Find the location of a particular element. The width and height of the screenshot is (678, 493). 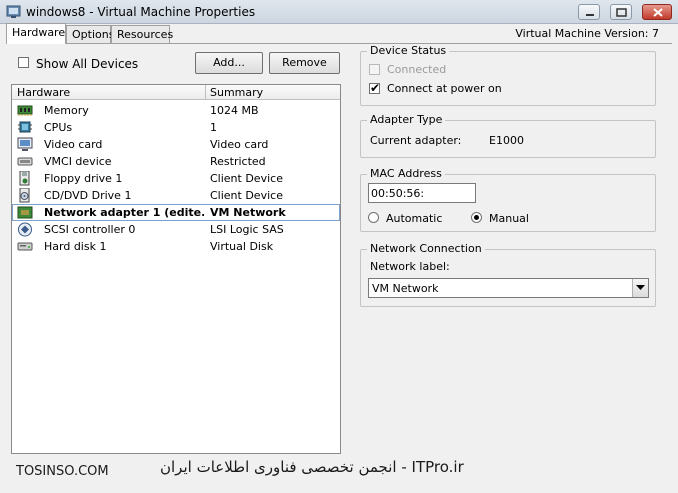

checkmark-icon: ✔ is located at coordinates (375, 88).